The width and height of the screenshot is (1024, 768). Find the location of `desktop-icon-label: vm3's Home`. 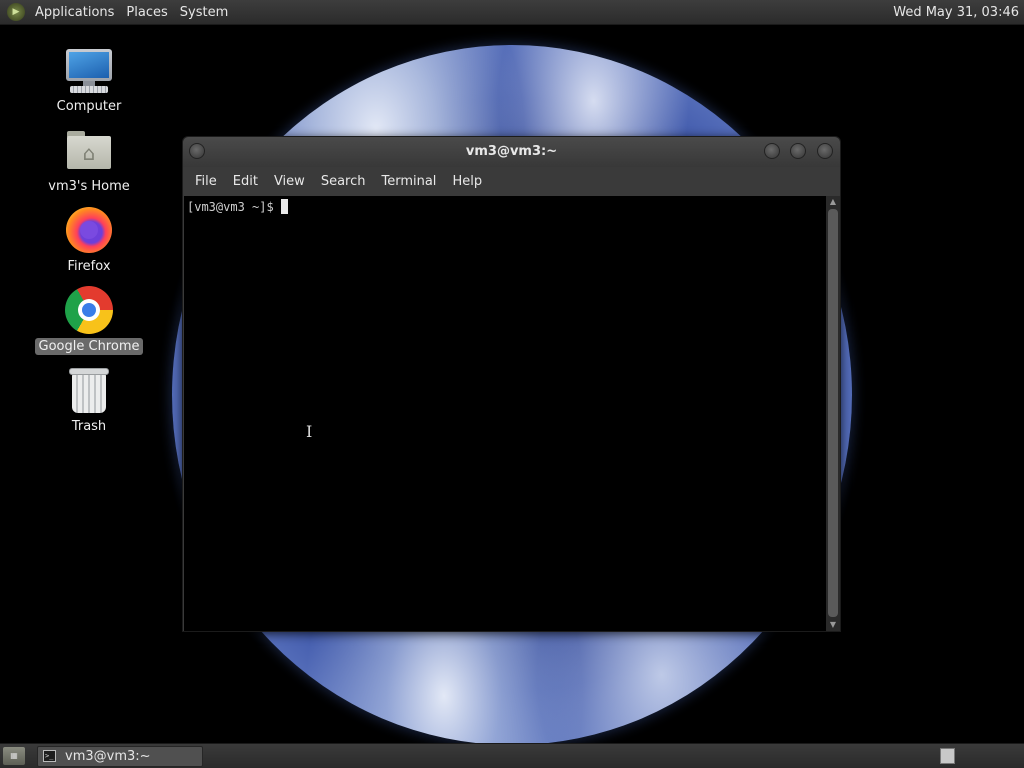

desktop-icon-label: vm3's Home is located at coordinates (89, 186).